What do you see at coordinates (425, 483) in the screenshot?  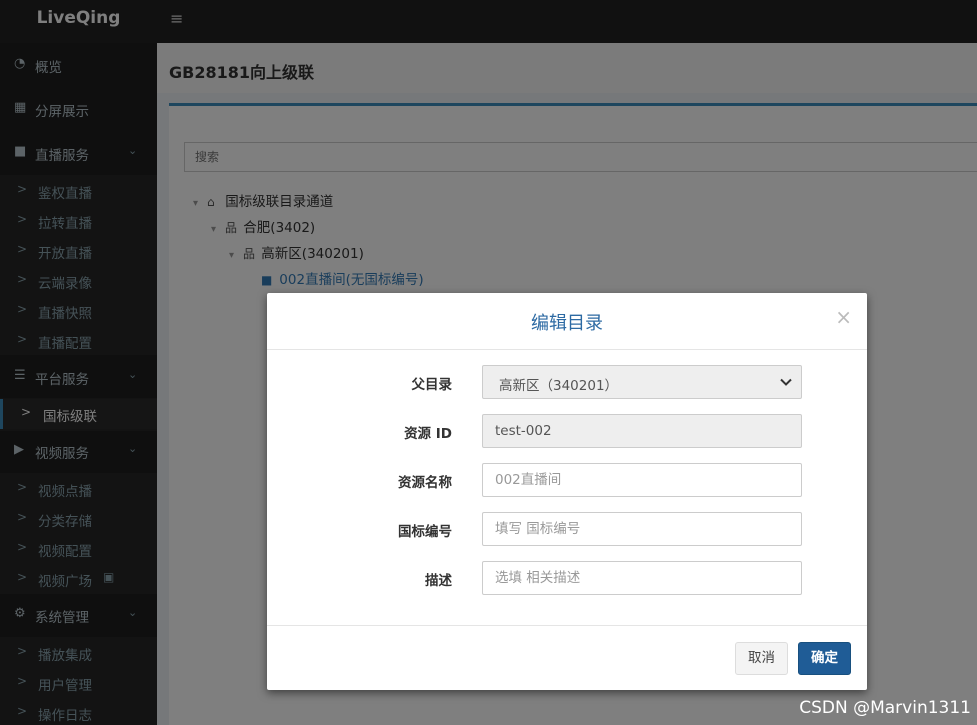 I see `resource-name-label: 资源名称` at bounding box center [425, 483].